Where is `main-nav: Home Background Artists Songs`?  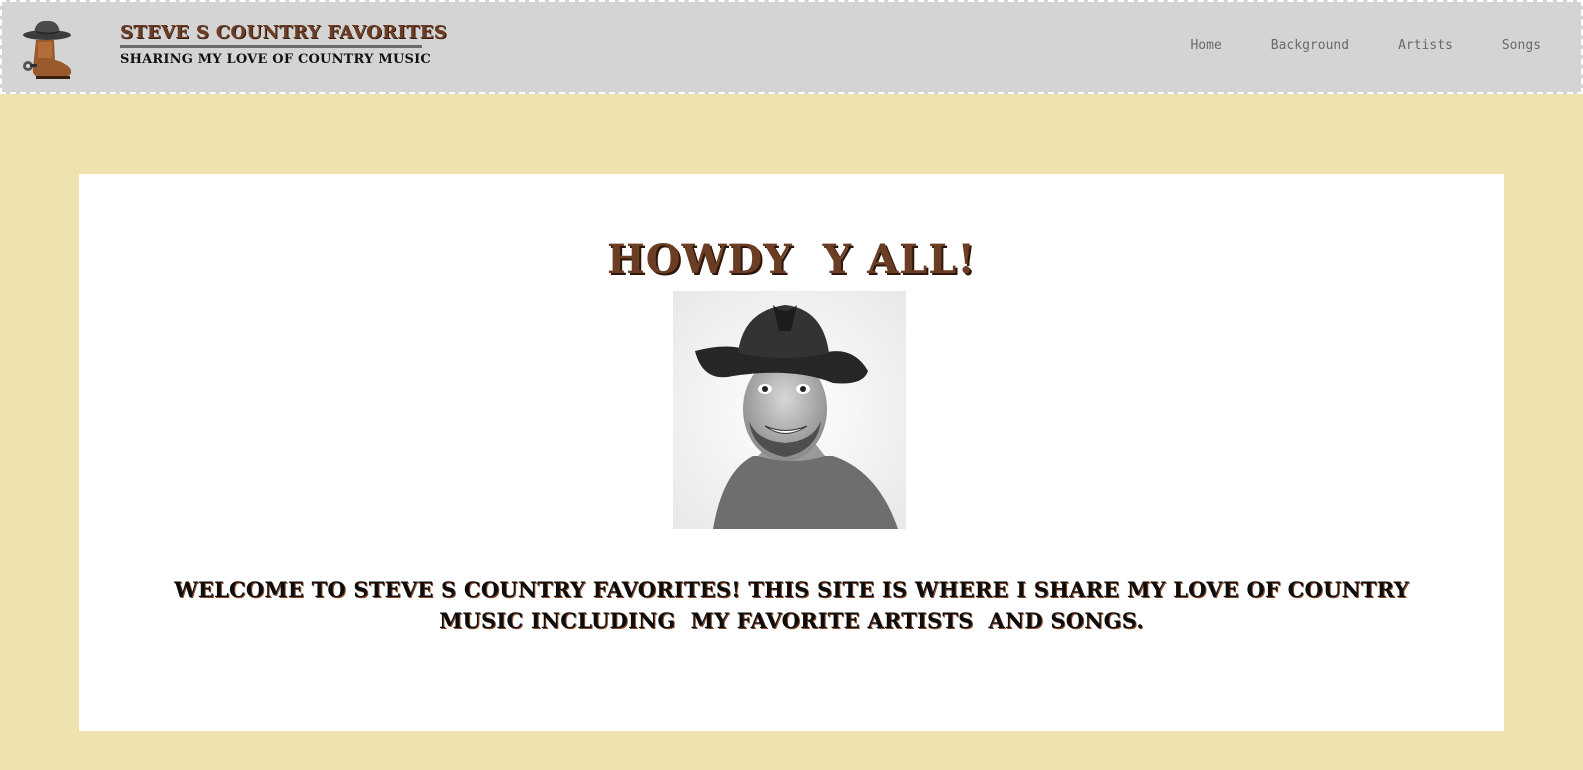 main-nav: Home Background Artists Songs is located at coordinates (1341, 45).